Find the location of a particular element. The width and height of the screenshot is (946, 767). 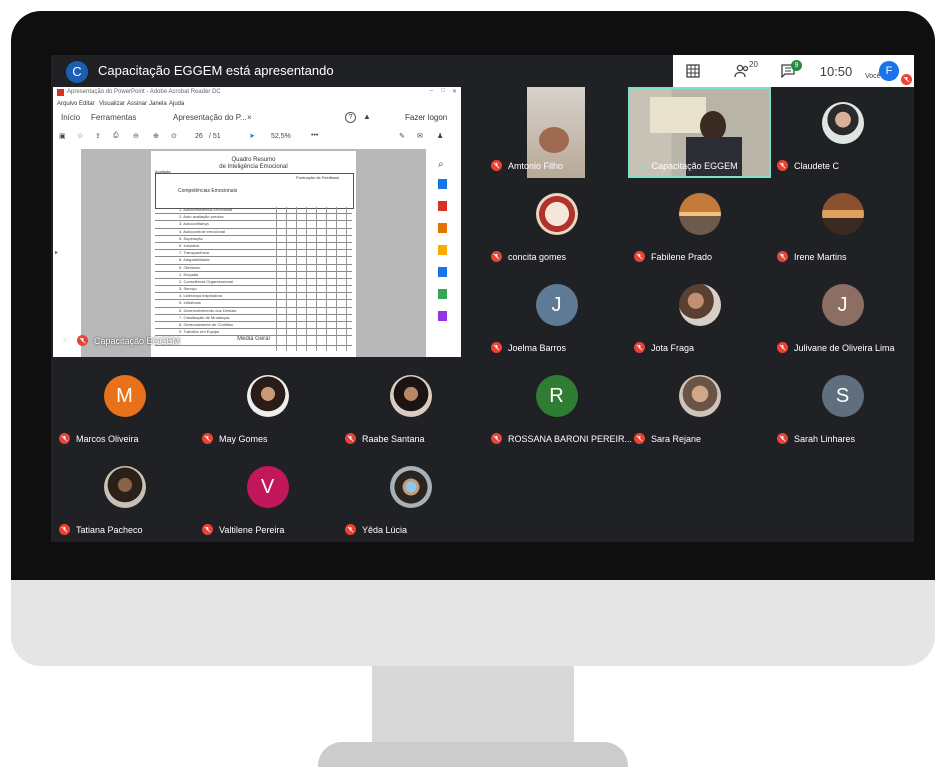

layout-grid-button is located at coordinates (693, 71).